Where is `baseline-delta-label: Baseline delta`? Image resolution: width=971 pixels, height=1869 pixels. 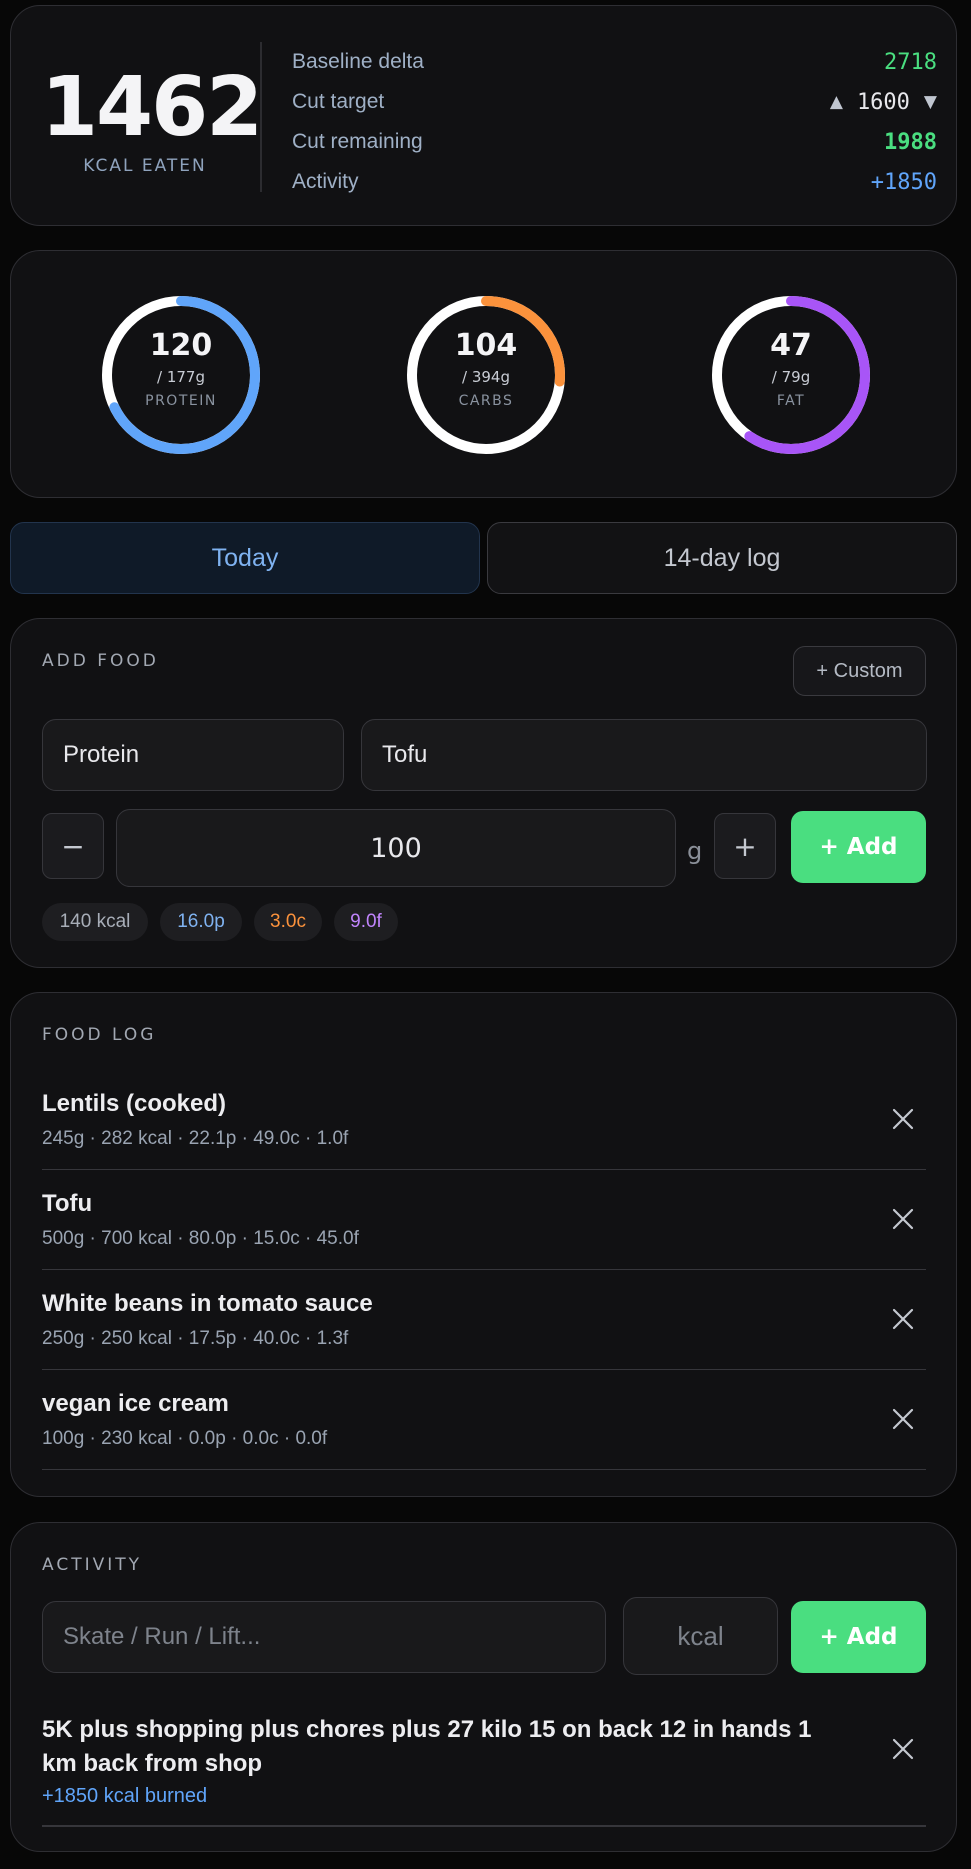
baseline-delta-label: Baseline delta is located at coordinates (358, 61).